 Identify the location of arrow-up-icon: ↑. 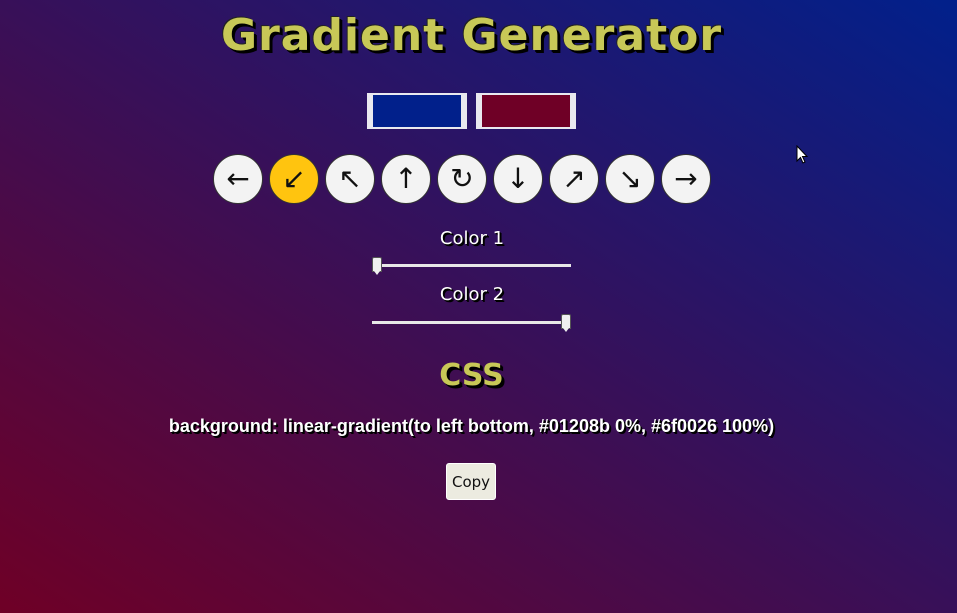
(406, 178).